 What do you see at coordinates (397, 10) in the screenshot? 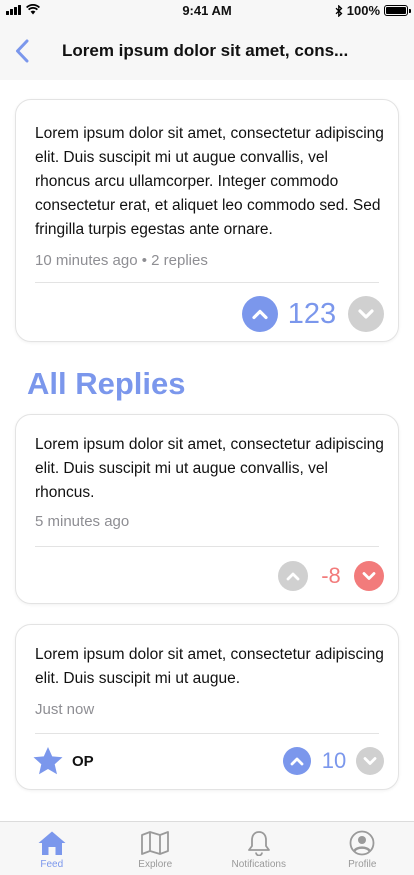
I see `battery-icon` at bounding box center [397, 10].